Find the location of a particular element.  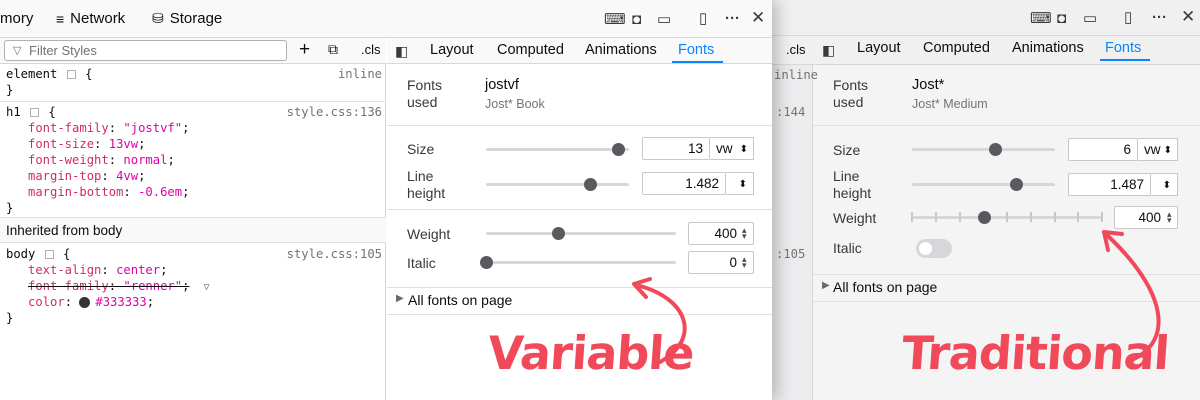

declaration: font-weight: normal; is located at coordinates (101, 160).